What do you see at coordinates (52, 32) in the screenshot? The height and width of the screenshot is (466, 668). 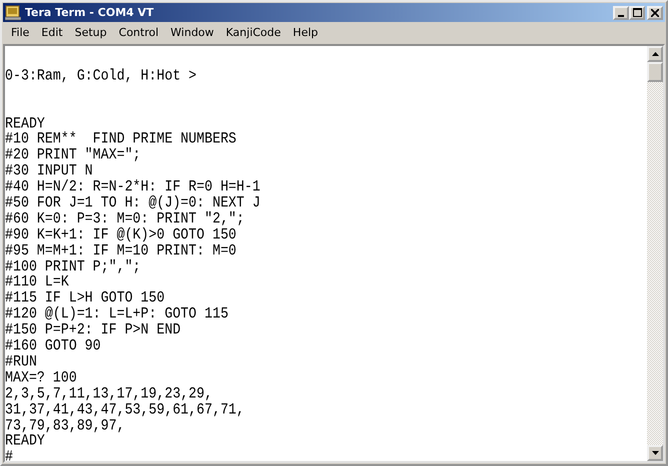 I see `menu-item: Edit` at bounding box center [52, 32].